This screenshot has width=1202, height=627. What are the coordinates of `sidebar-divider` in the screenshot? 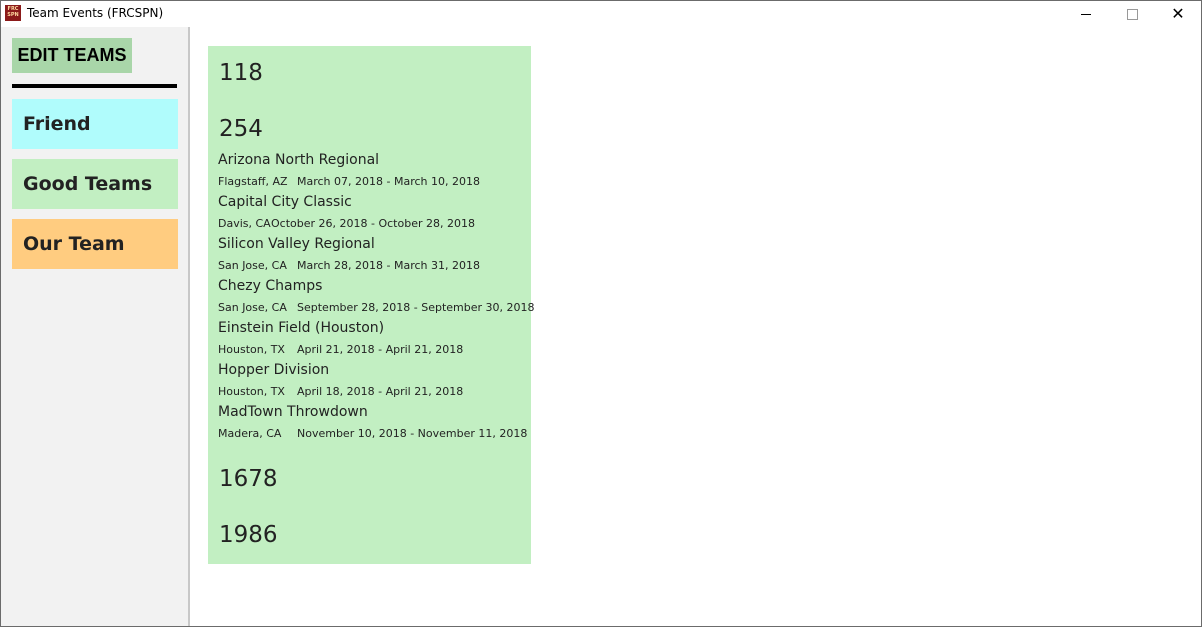 It's located at (94, 86).